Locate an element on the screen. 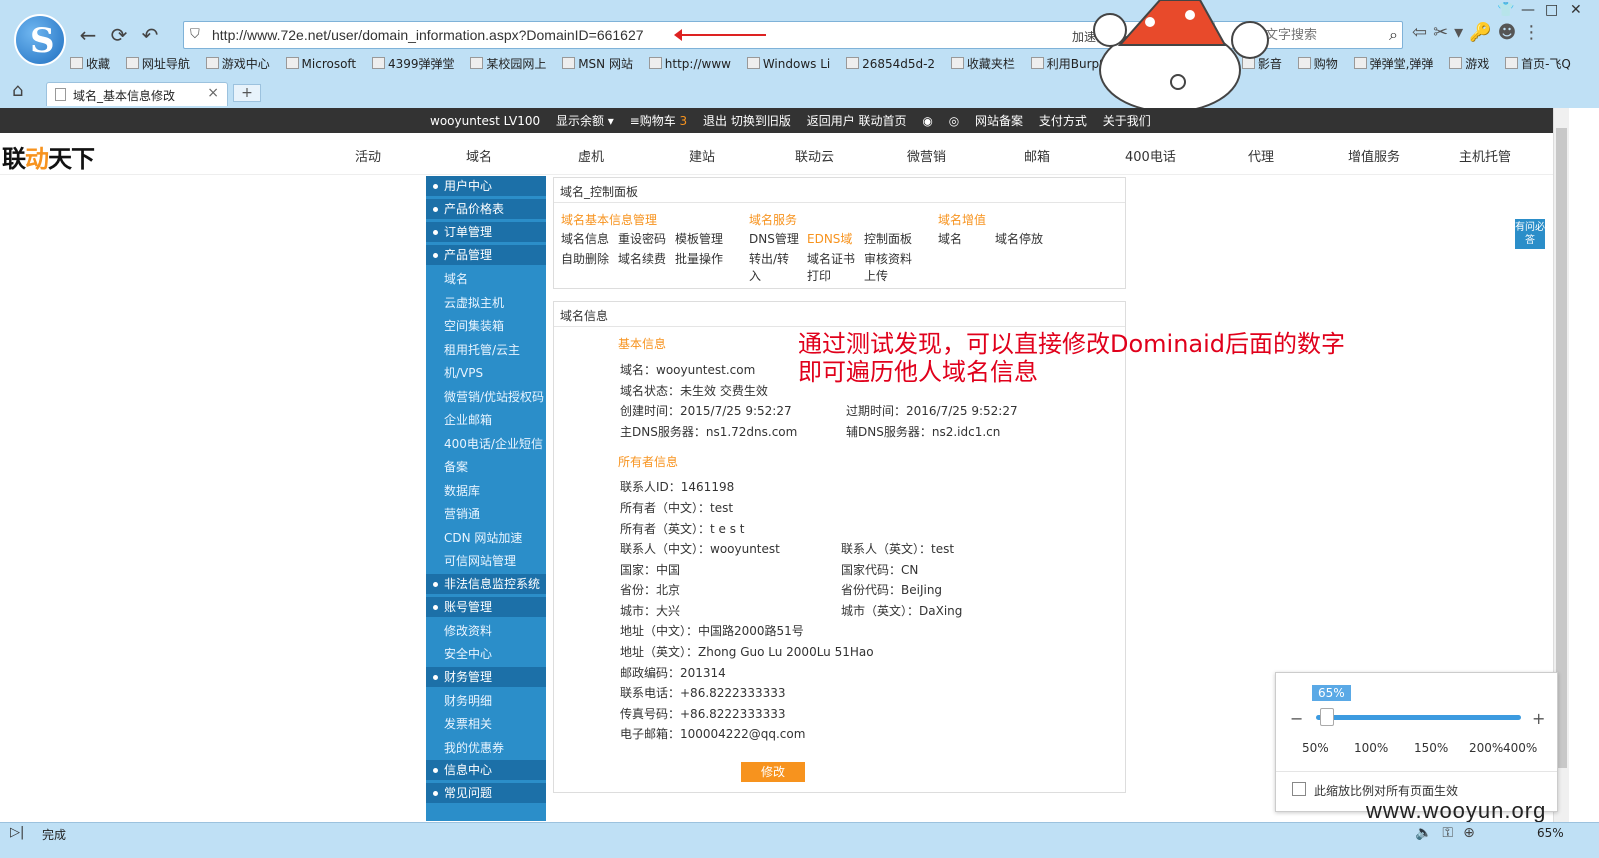 The image size is (1599, 858). sidebar-item-cloud-host: 云虚拟主机 is located at coordinates (486, 304).